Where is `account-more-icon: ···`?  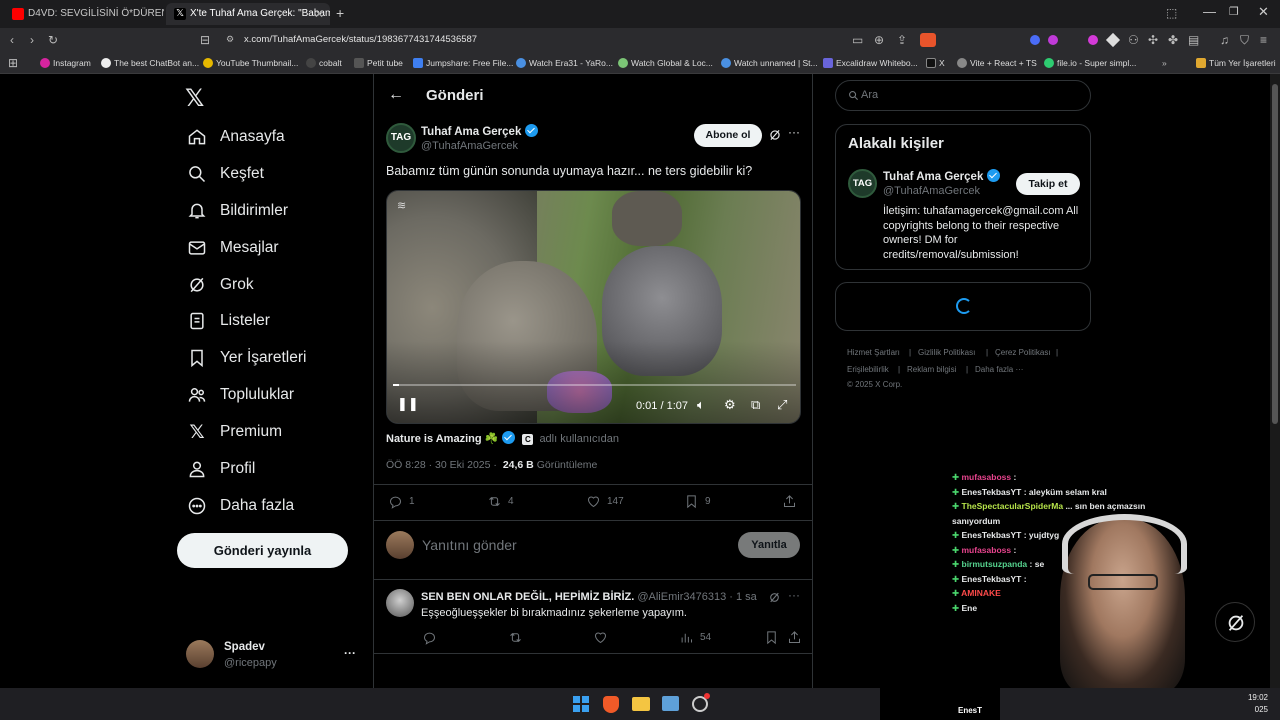
account-more-icon: ··· is located at coordinates (350, 653).